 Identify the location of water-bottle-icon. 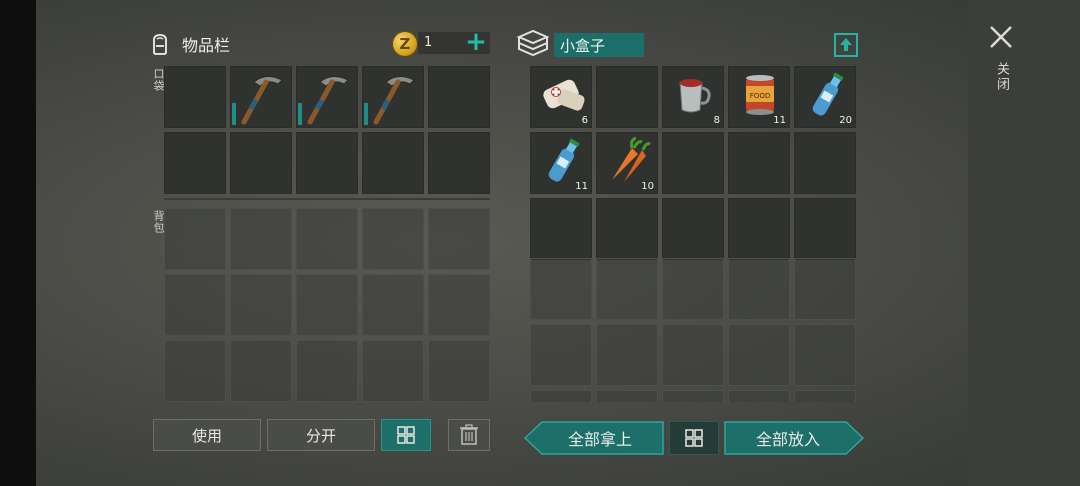
(564, 160).